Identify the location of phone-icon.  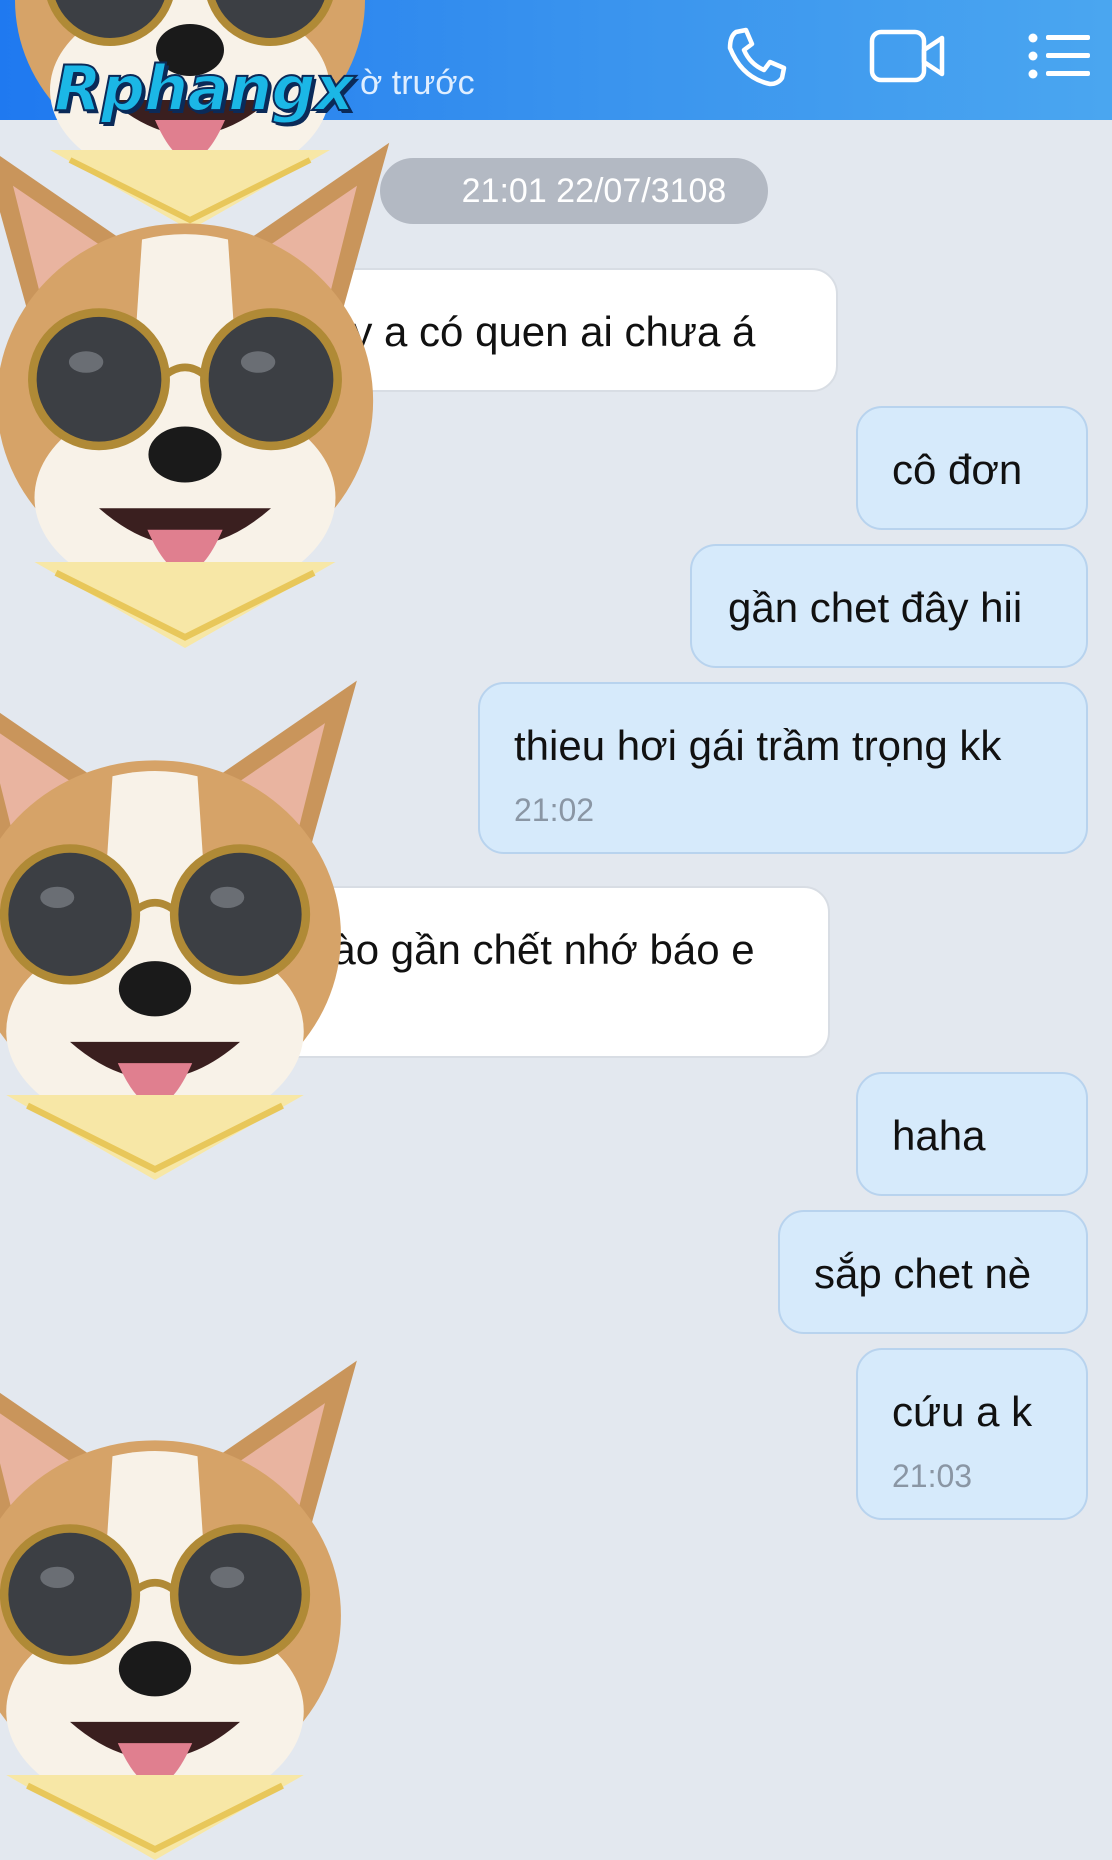
(757, 57).